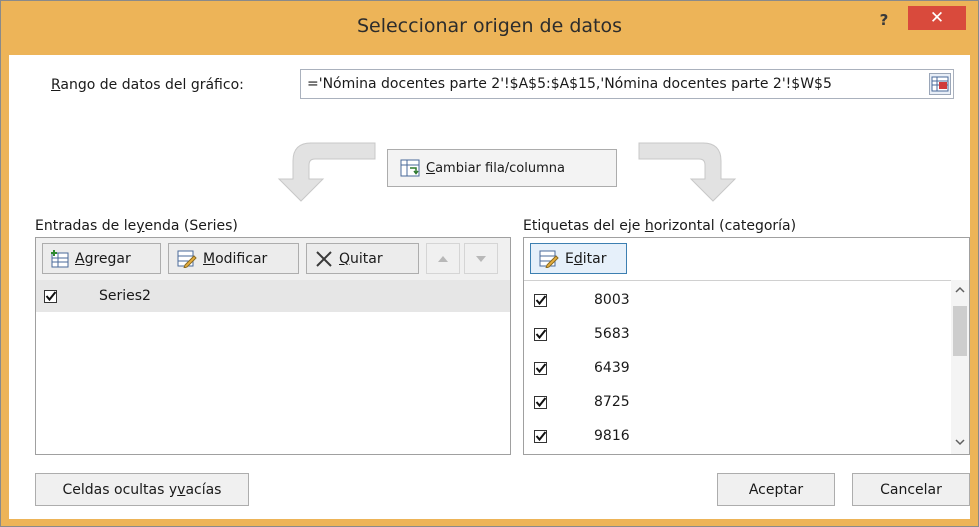  What do you see at coordinates (612, 436) in the screenshot?
I see `category-value: 9816` at bounding box center [612, 436].